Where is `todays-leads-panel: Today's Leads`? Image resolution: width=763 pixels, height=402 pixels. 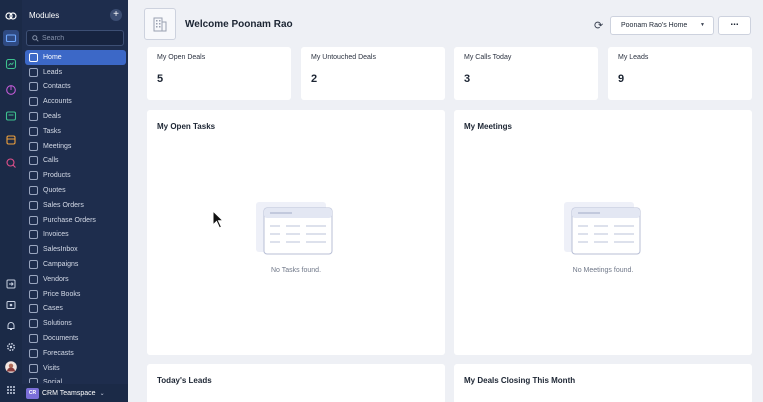 todays-leads-panel: Today's Leads is located at coordinates (296, 383).